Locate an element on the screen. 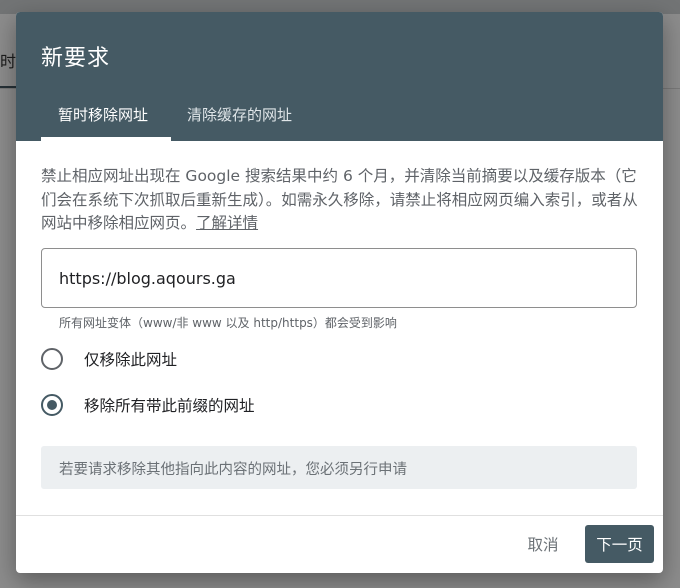  option-remove-this-url: 仅移除此网址 is located at coordinates (109, 359).